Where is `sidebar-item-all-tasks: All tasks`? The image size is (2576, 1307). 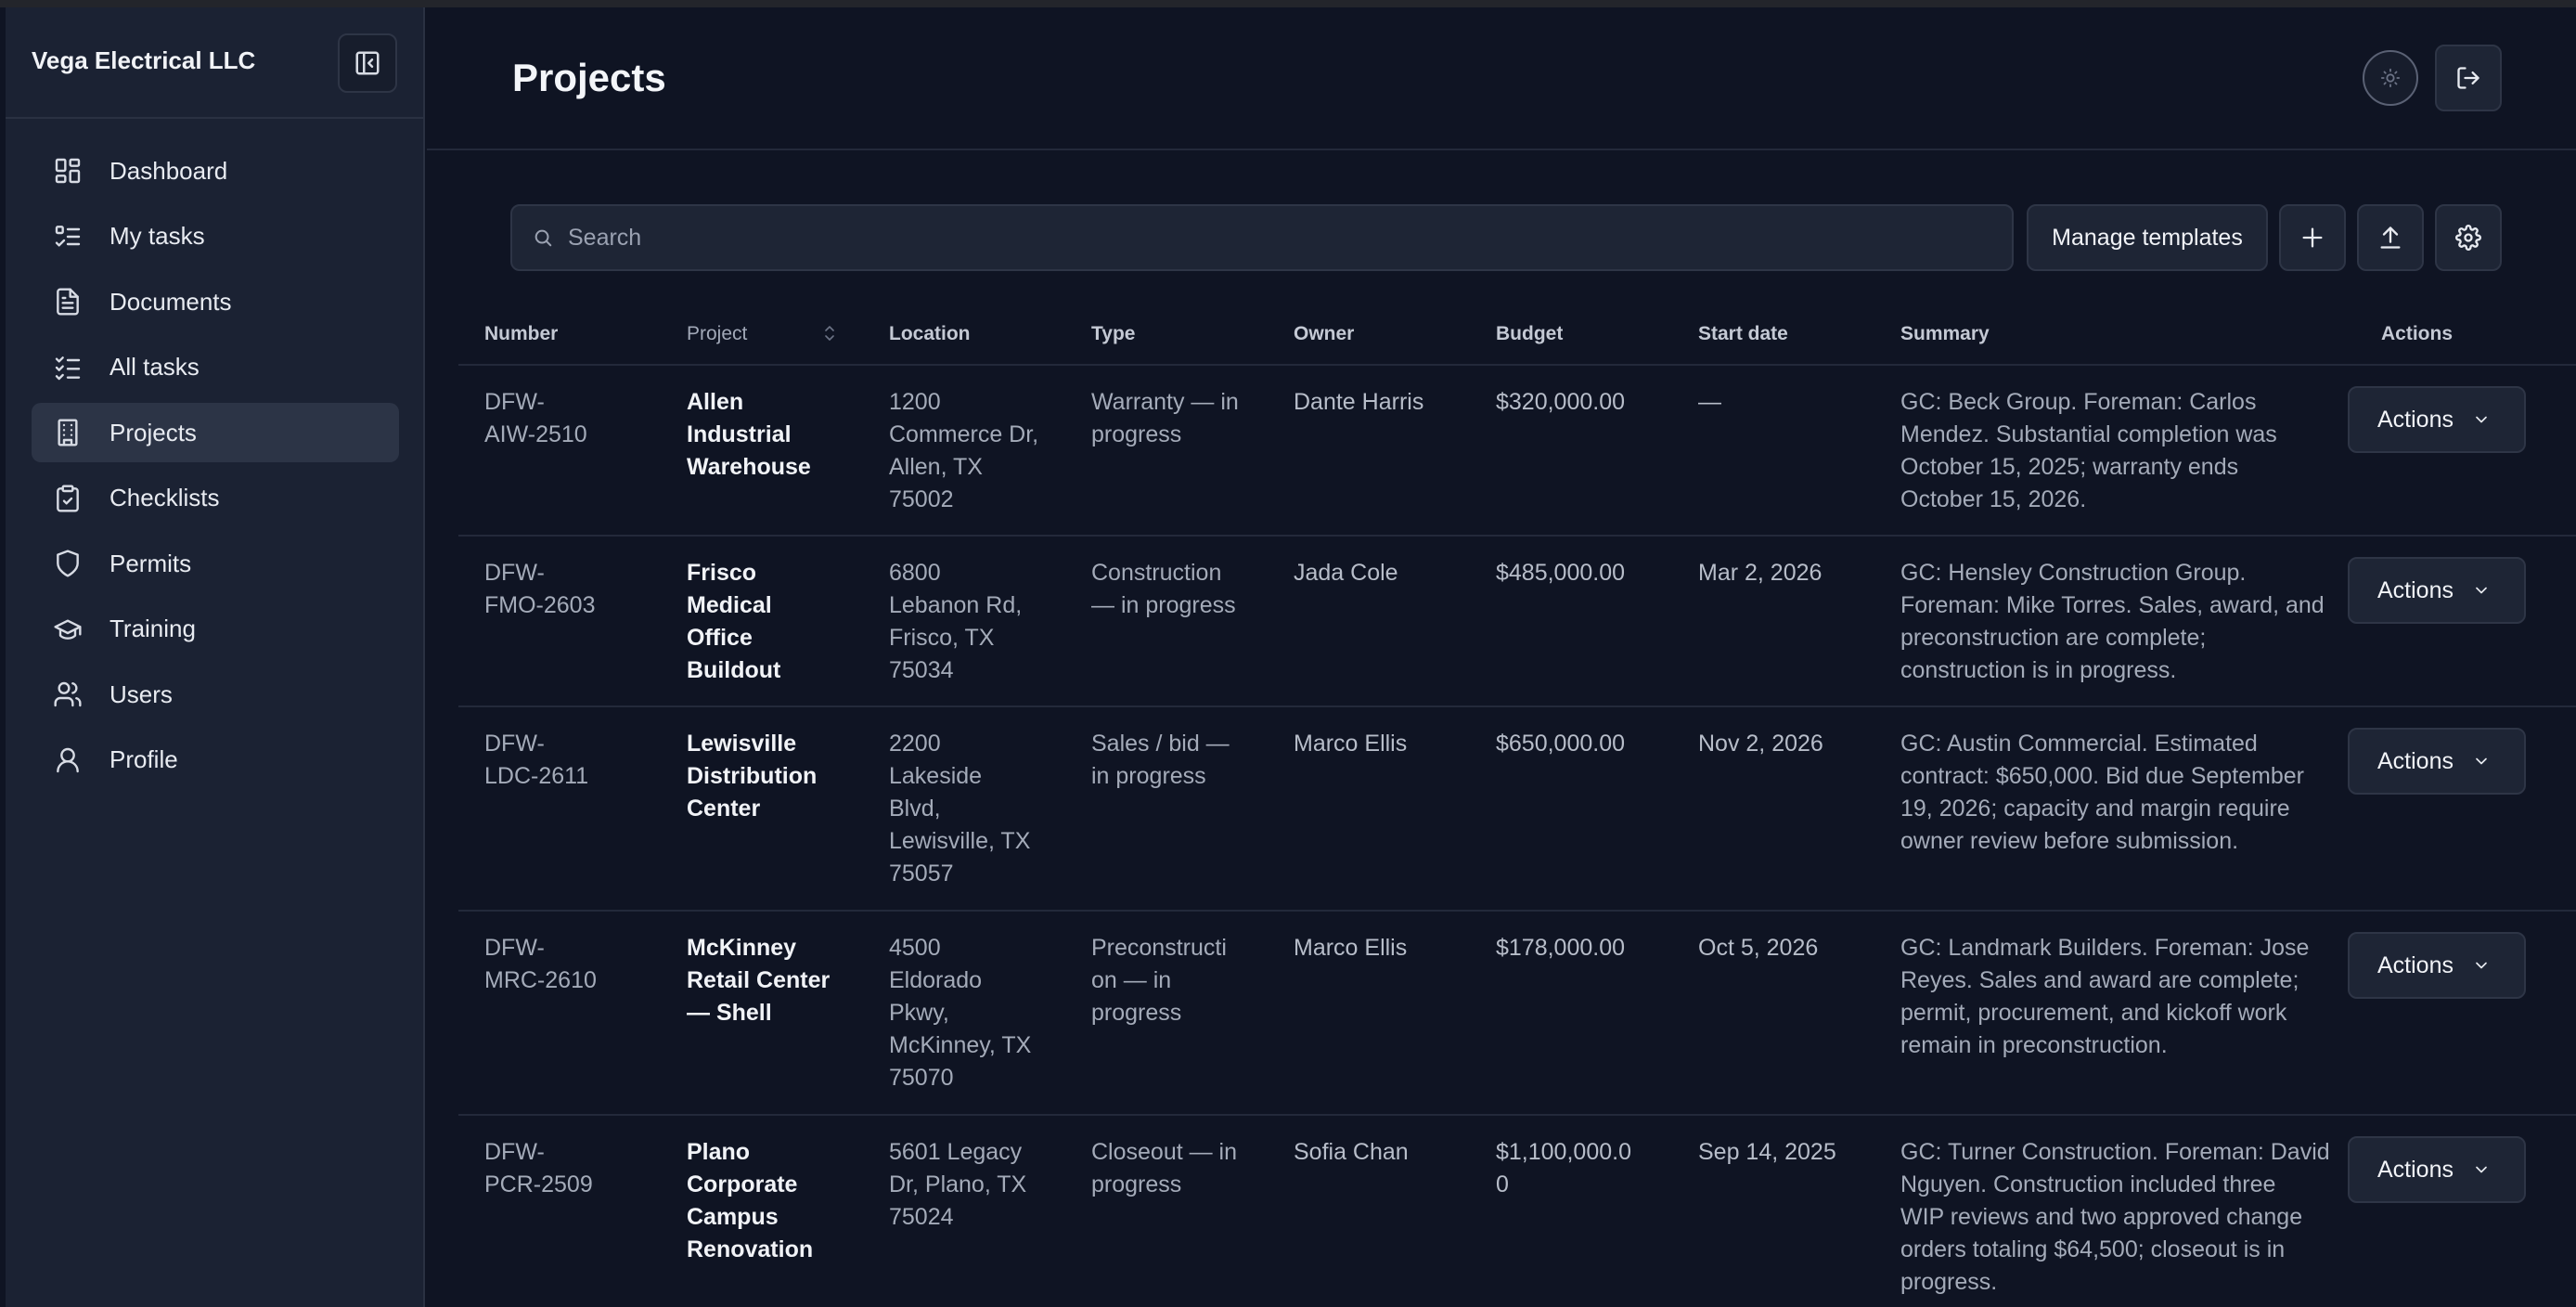
sidebar-item-all-tasks: All tasks is located at coordinates (215, 367).